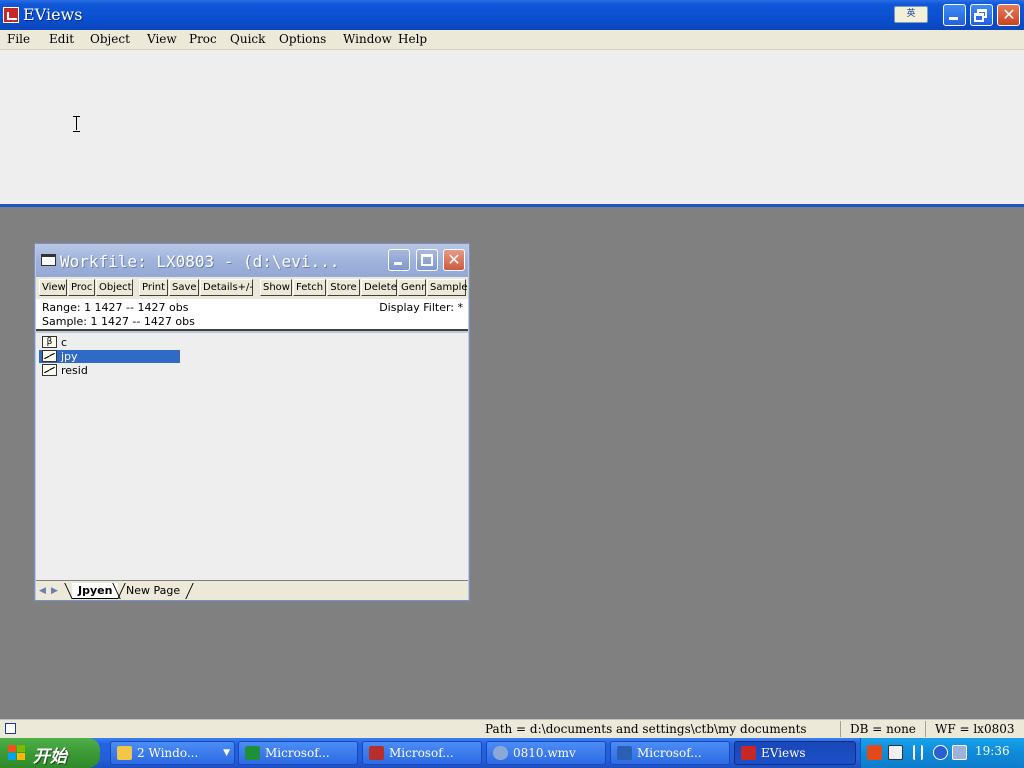  Describe the element at coordinates (975, 729) in the screenshot. I see `status-wf: WF = lx0803` at that location.